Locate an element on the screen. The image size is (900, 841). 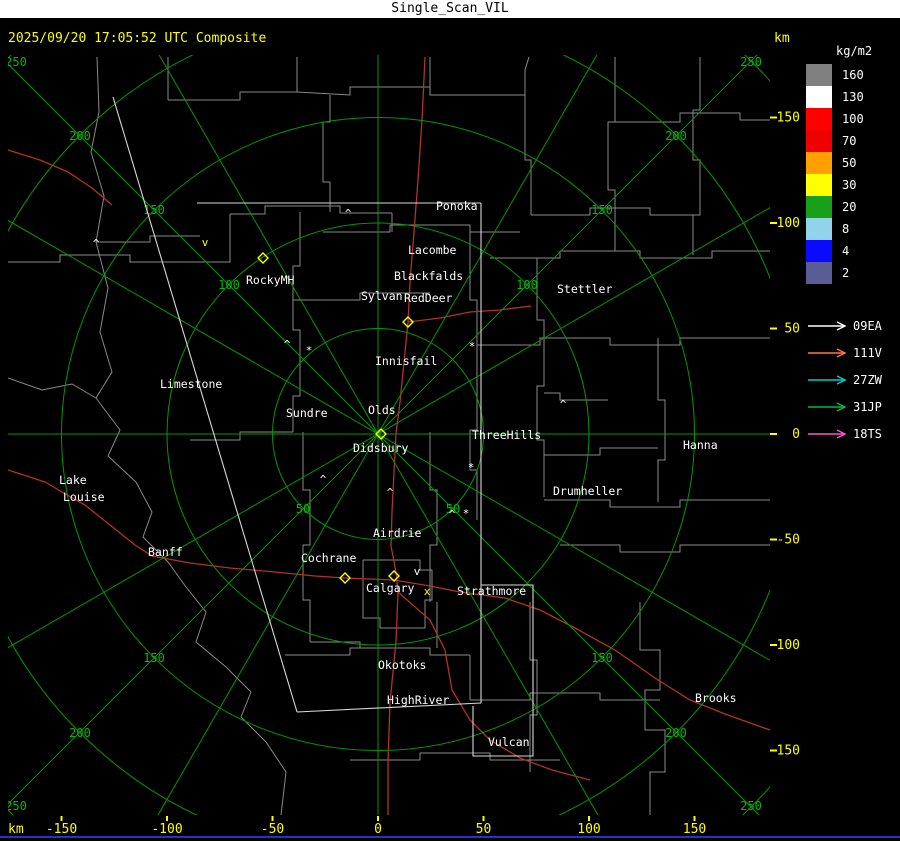
city-label-stettler: Stettler is located at coordinates (584, 289).